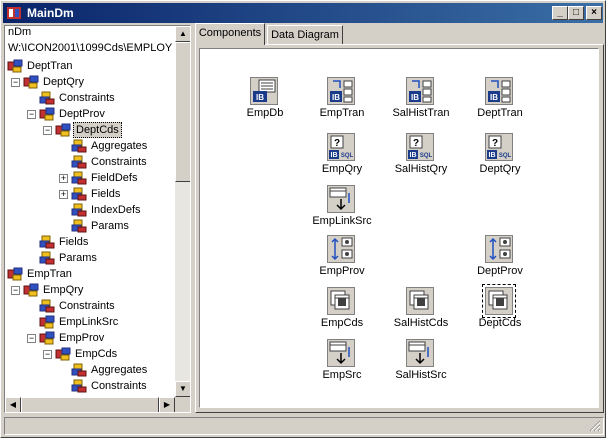 The height and width of the screenshot is (438, 606). Describe the element at coordinates (230, 34) in the screenshot. I see `tab-components: Components` at that location.